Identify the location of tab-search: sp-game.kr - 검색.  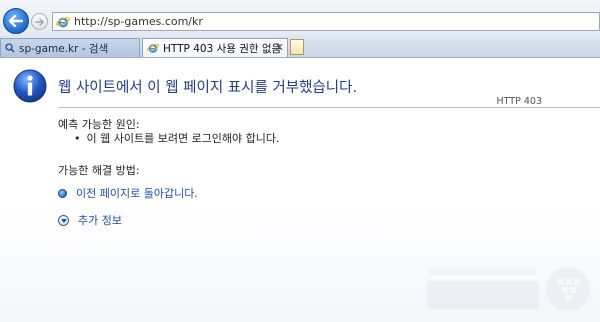
(70, 47).